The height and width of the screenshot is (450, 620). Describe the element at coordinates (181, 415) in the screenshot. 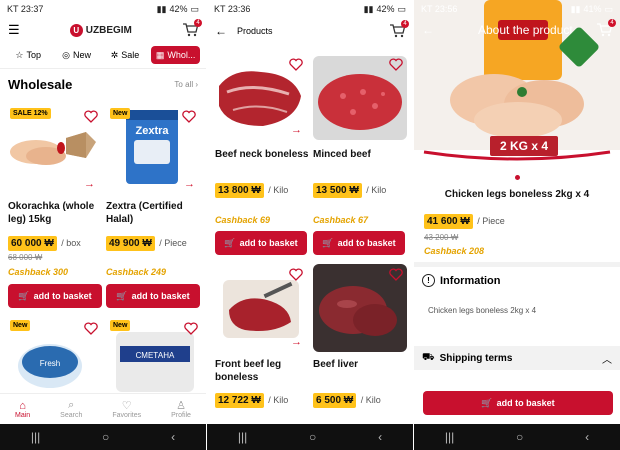

I see `nav-label: Profile` at that location.